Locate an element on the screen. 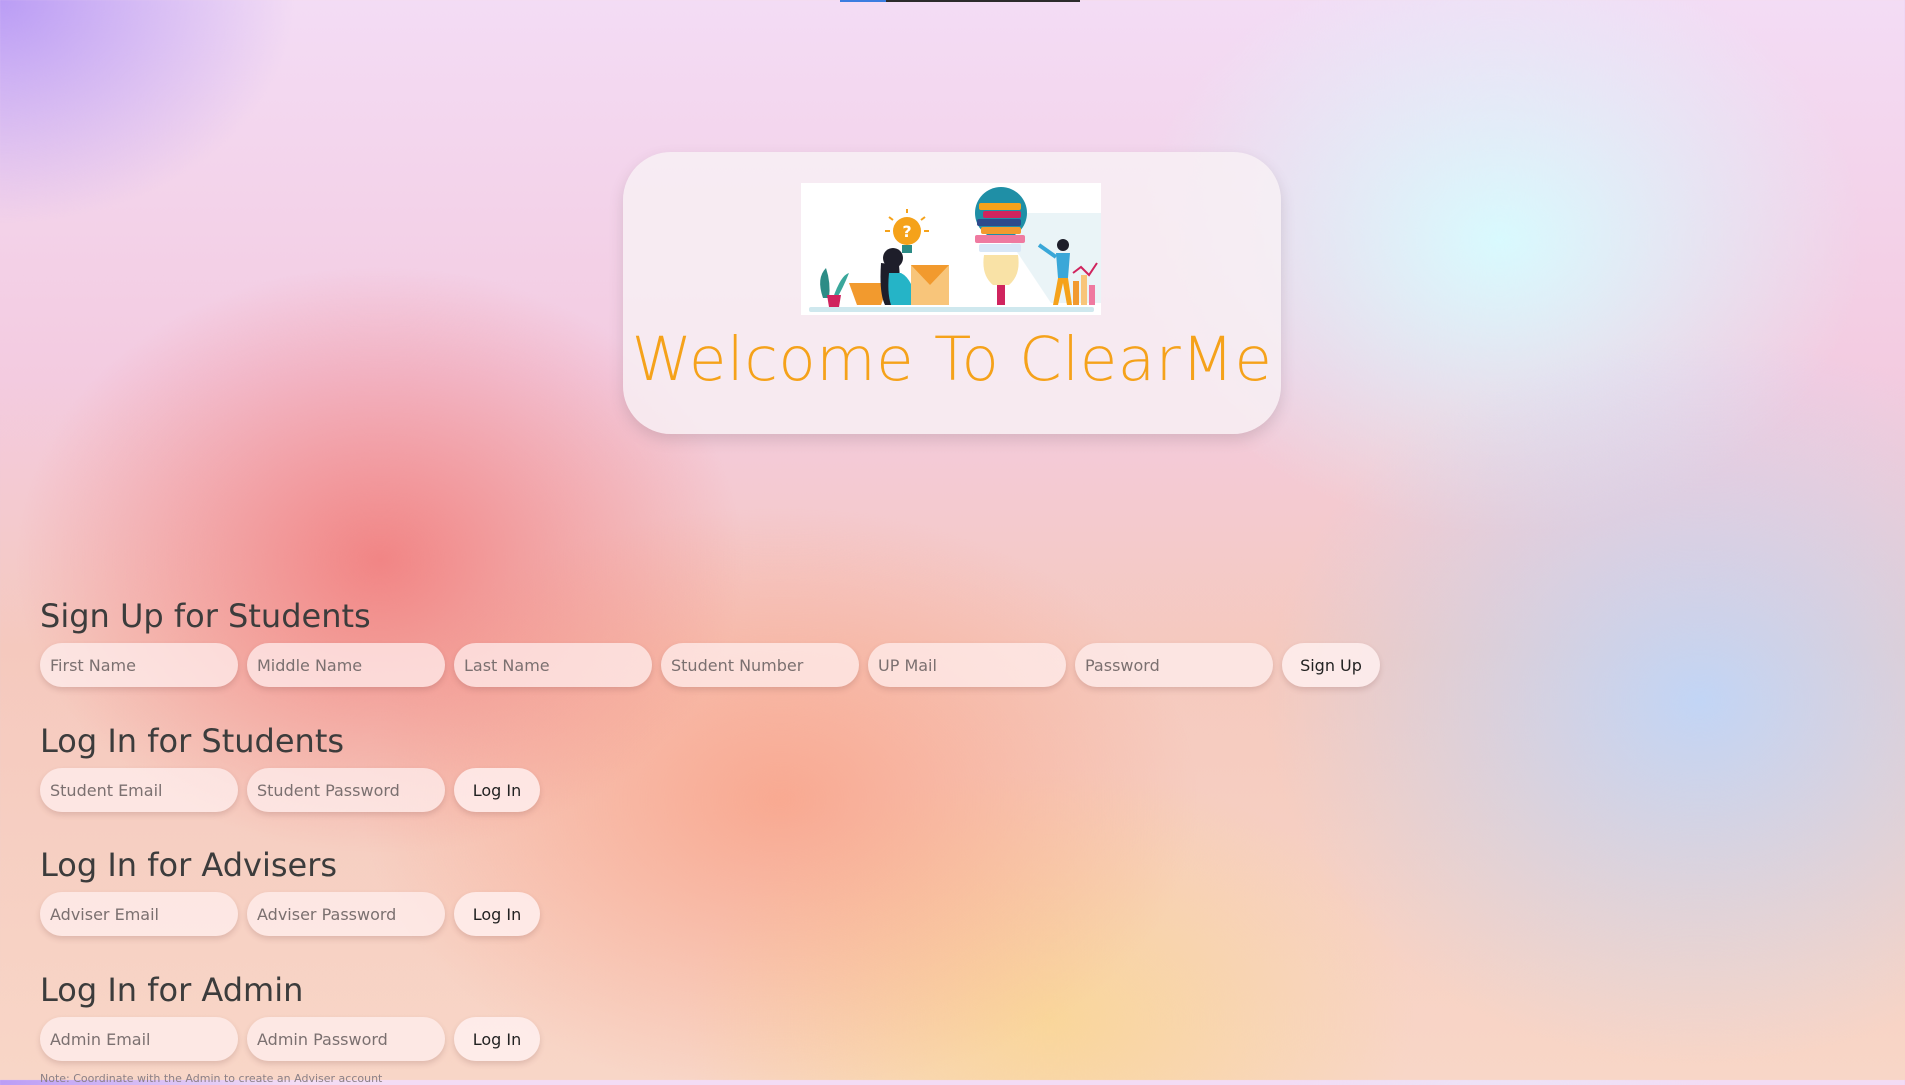 The image size is (1905, 1085). adviser-password-input is located at coordinates (346, 914).